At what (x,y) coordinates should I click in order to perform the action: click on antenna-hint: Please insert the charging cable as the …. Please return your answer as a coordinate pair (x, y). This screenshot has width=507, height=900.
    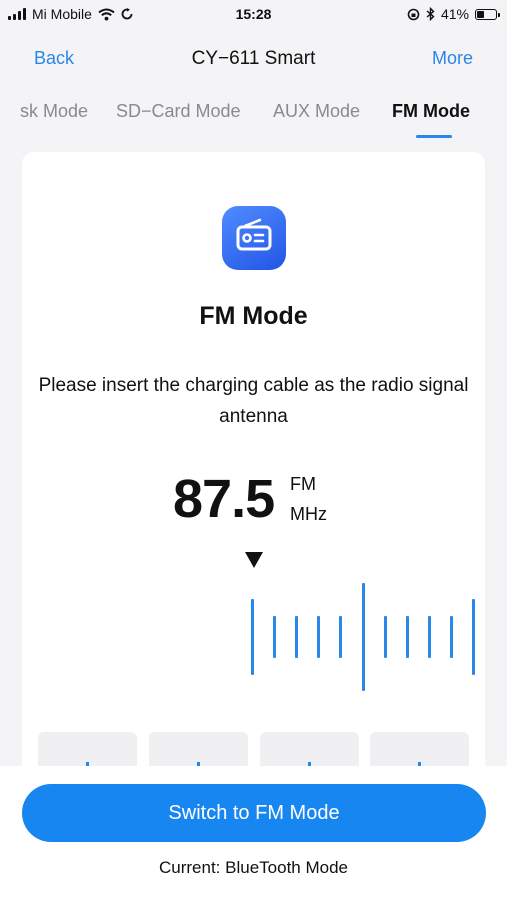
    Looking at the image, I should click on (253, 401).